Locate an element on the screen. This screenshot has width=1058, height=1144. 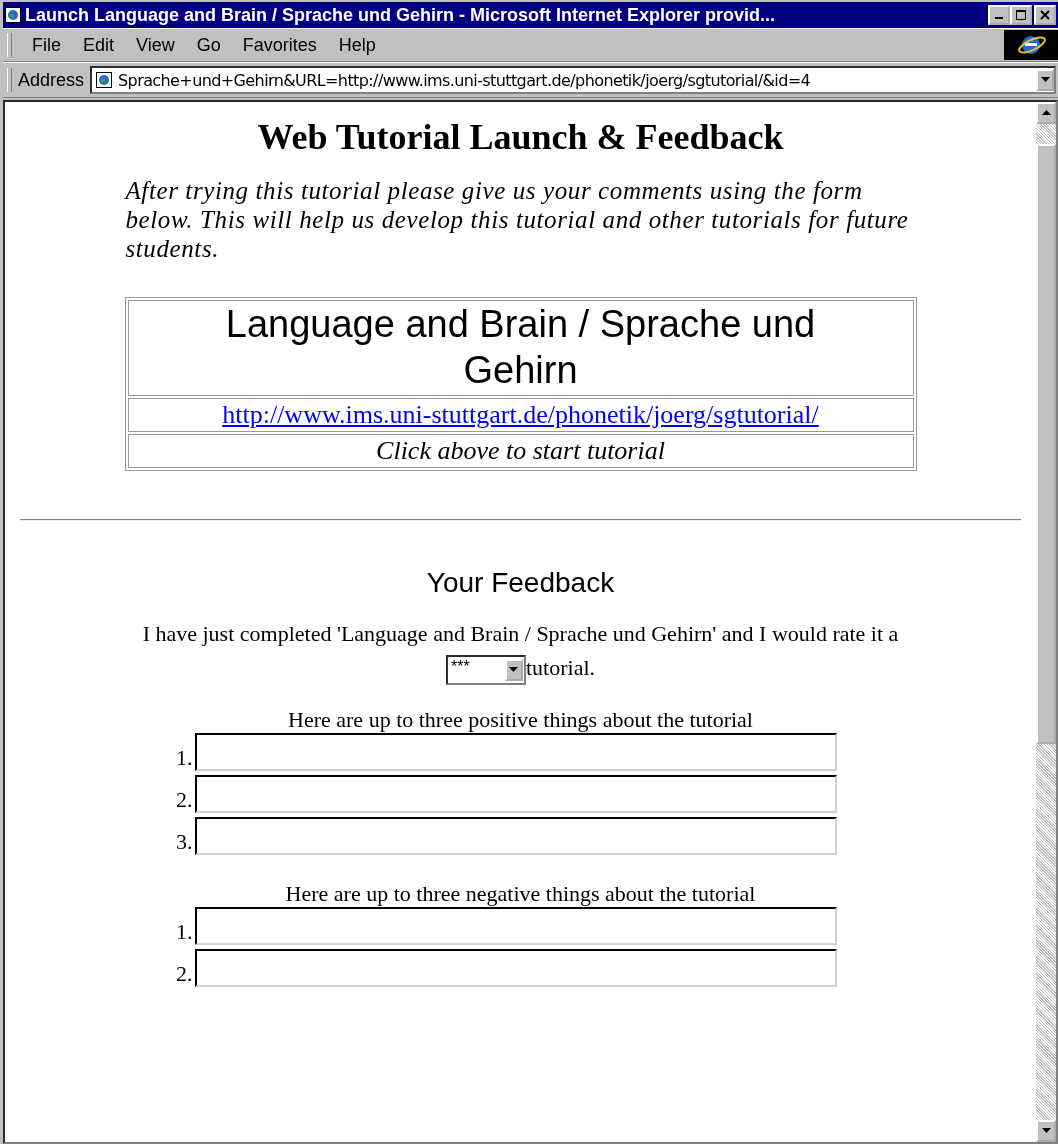
menu-item: Favorites is located at coordinates (279, 45).